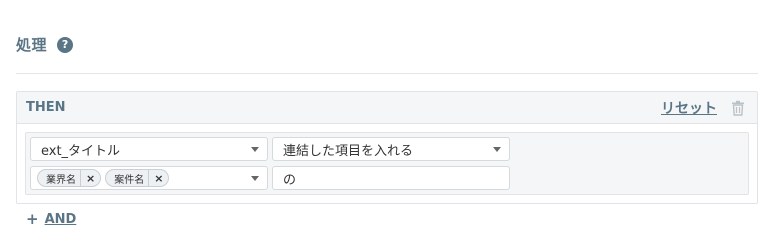  Describe the element at coordinates (387, 73) in the screenshot. I see `divider` at that location.